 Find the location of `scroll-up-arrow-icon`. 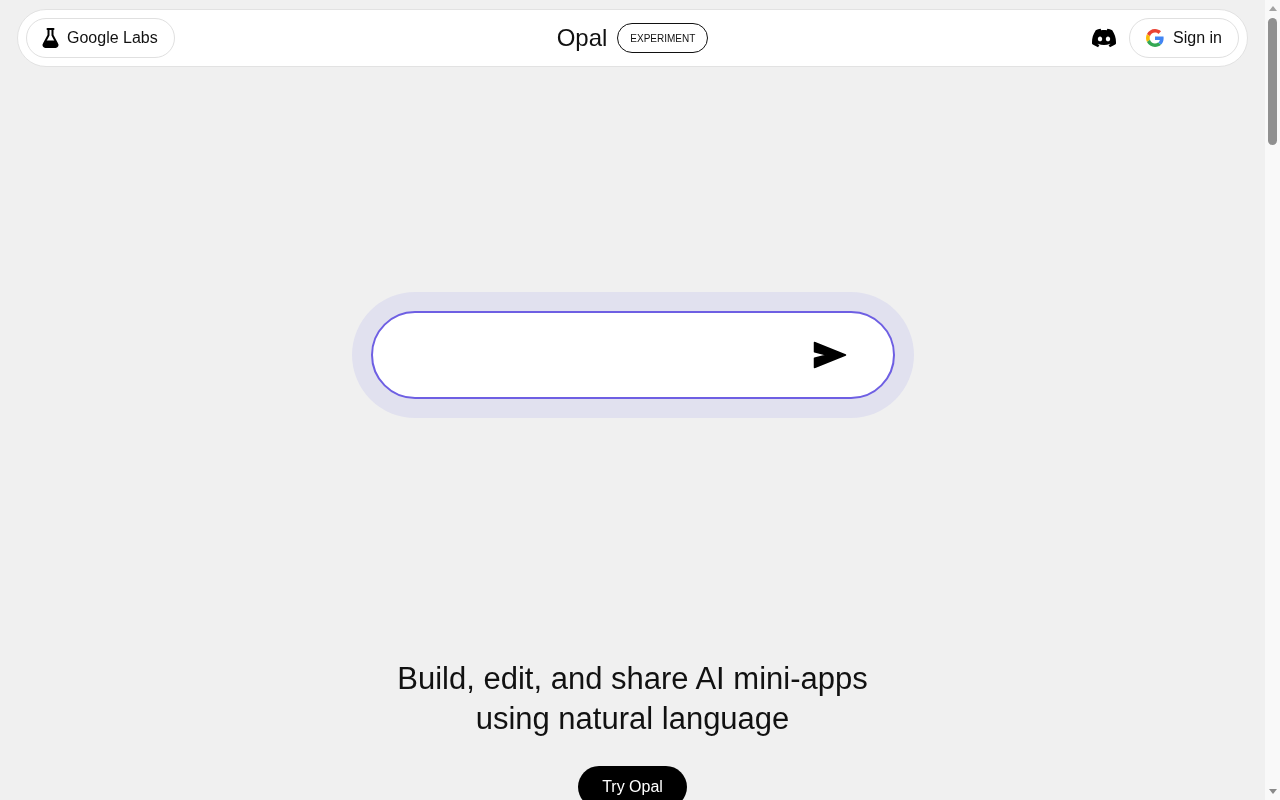

scroll-up-arrow-icon is located at coordinates (1272, 8).